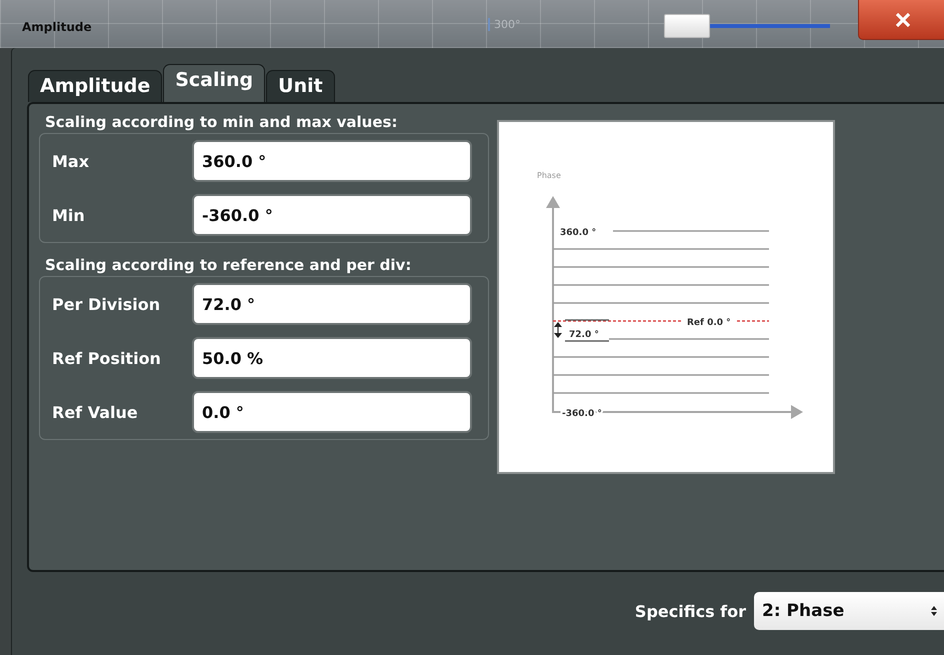 This screenshot has width=944, height=655. I want to click on tab: Scaling, so click(214, 83).